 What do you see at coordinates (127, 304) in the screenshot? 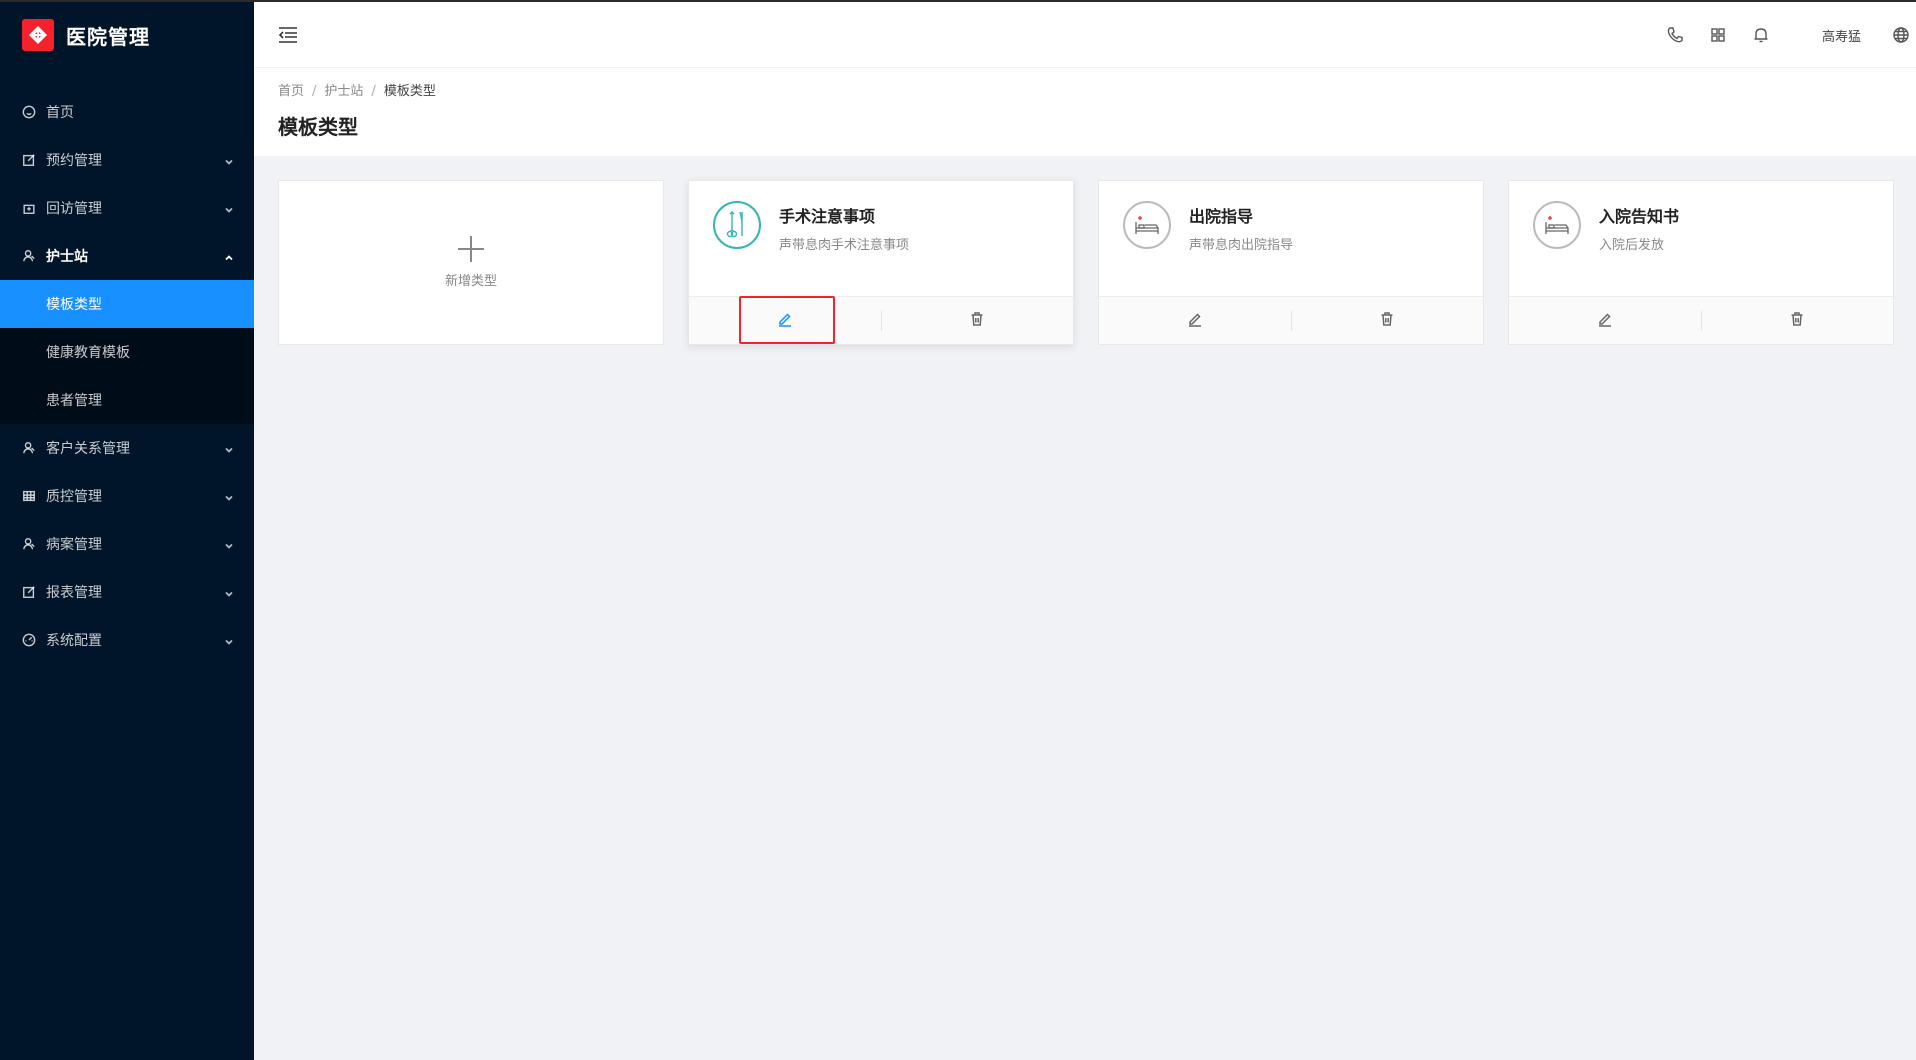
I see `sidebar-item-template-type: 模板类型` at bounding box center [127, 304].